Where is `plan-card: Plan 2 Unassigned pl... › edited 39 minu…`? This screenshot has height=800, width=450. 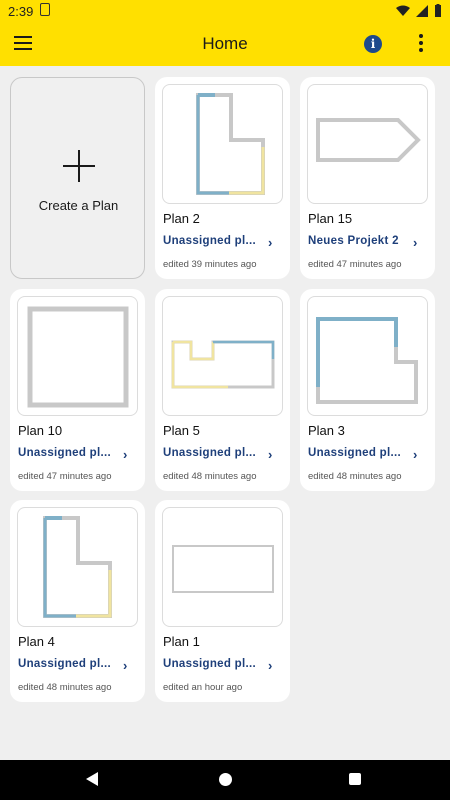 plan-card: Plan 2 Unassigned pl... › edited 39 minu… is located at coordinates (222, 178).